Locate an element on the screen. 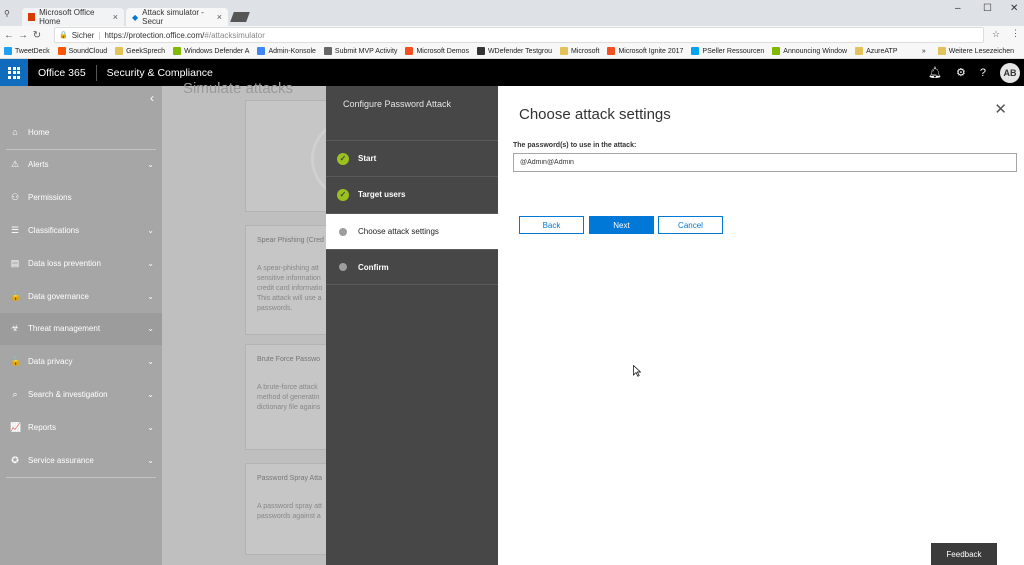 The width and height of the screenshot is (1024, 565). bookmark-item: Microsoft is located at coordinates (579, 51).